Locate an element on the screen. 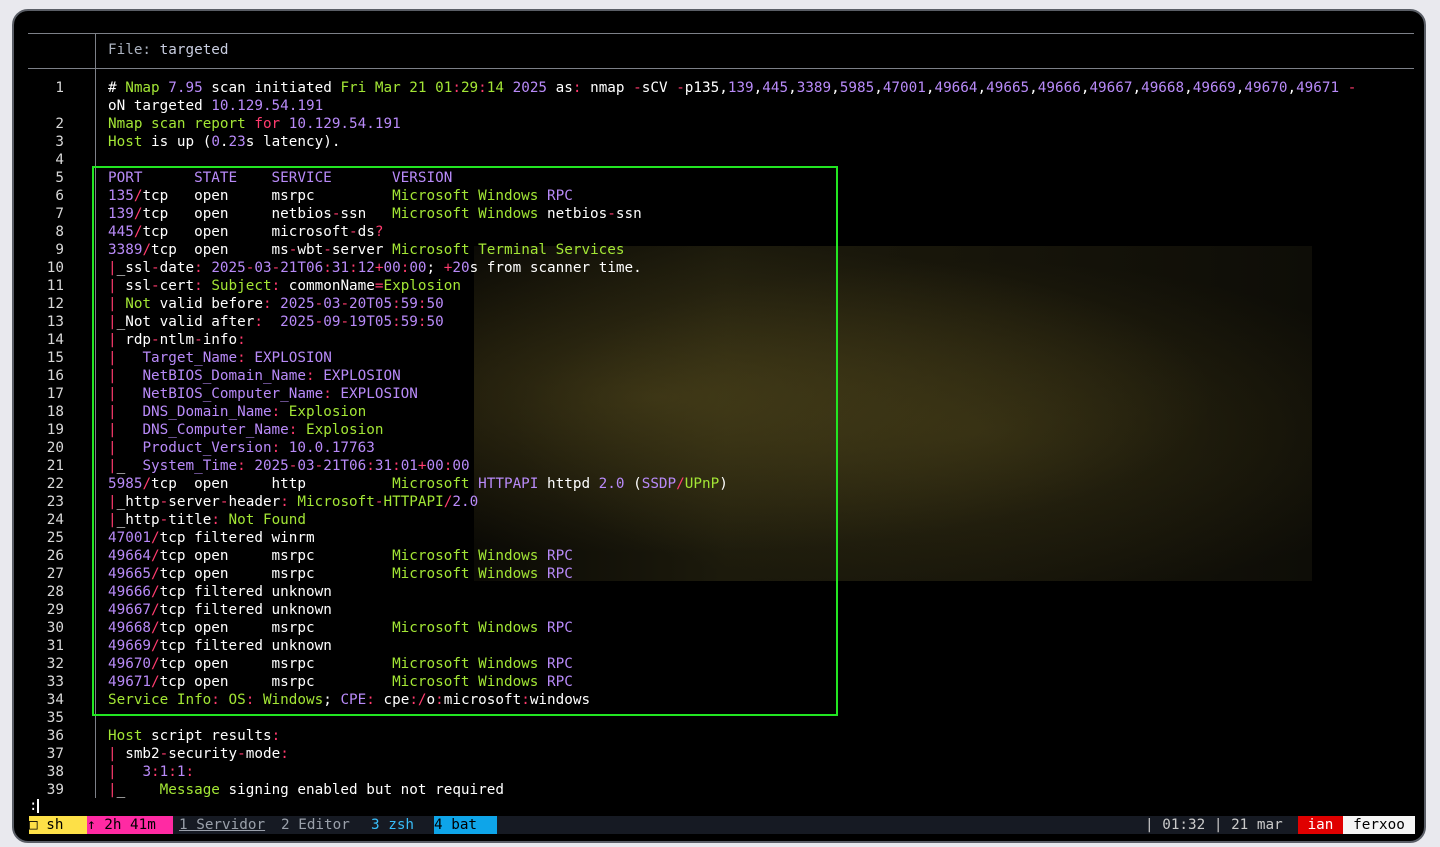 The height and width of the screenshot is (847, 1440). line-number: 32 is located at coordinates (55, 664).